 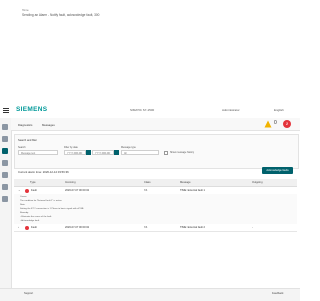 I want to click on col-type: Type, so click(x=33, y=182).